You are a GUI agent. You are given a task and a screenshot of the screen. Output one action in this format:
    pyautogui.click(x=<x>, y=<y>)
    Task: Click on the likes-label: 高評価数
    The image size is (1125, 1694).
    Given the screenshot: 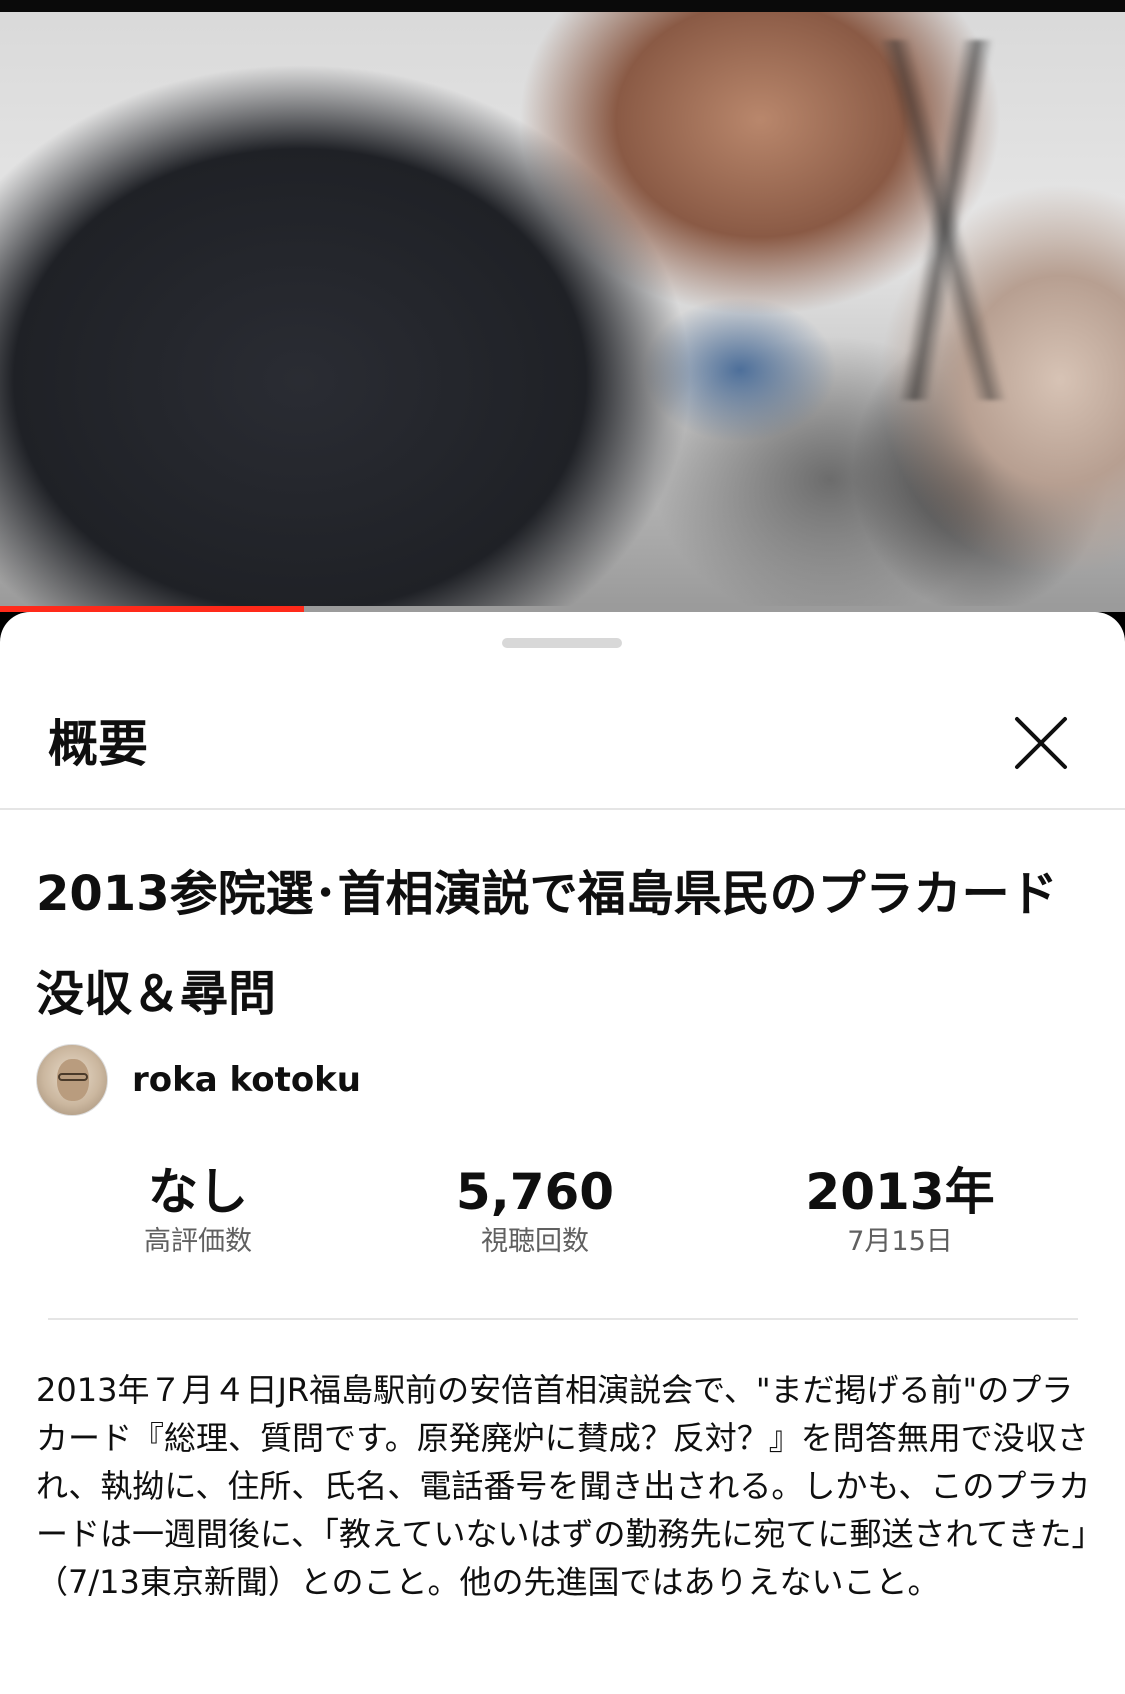 What is the action you would take?
    pyautogui.click(x=198, y=1241)
    